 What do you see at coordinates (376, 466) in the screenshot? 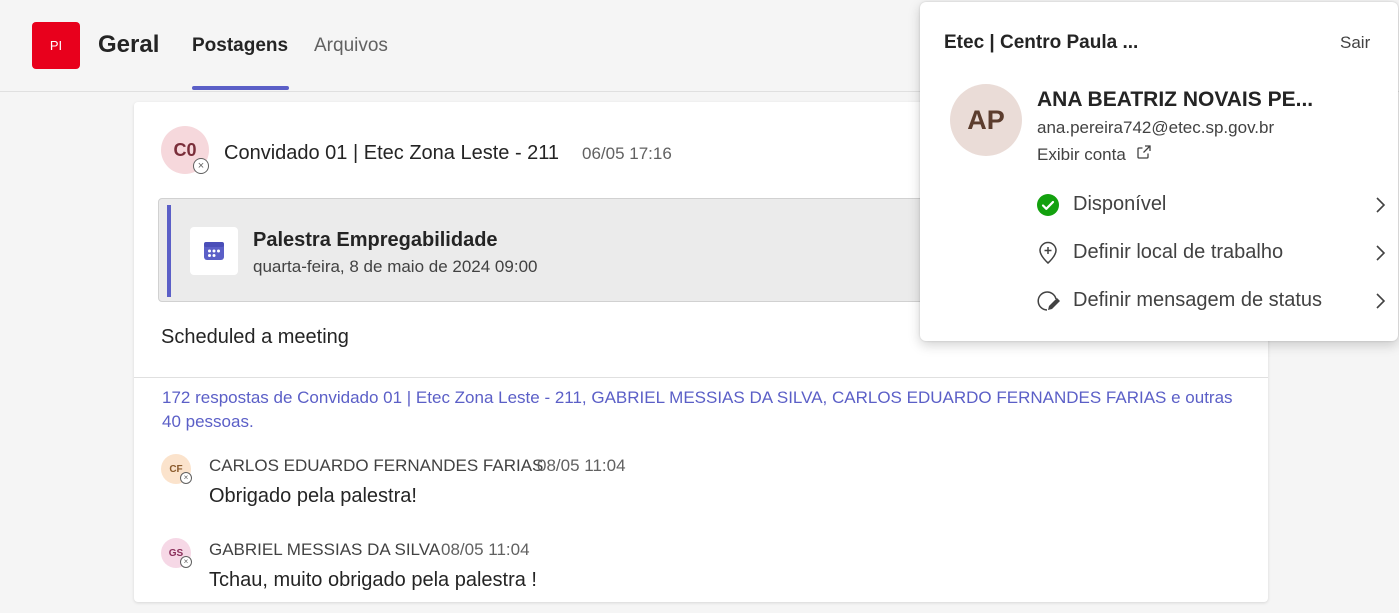
I see `reply-author: CARLOS EDUARDO FERNANDES FARIAS` at bounding box center [376, 466].